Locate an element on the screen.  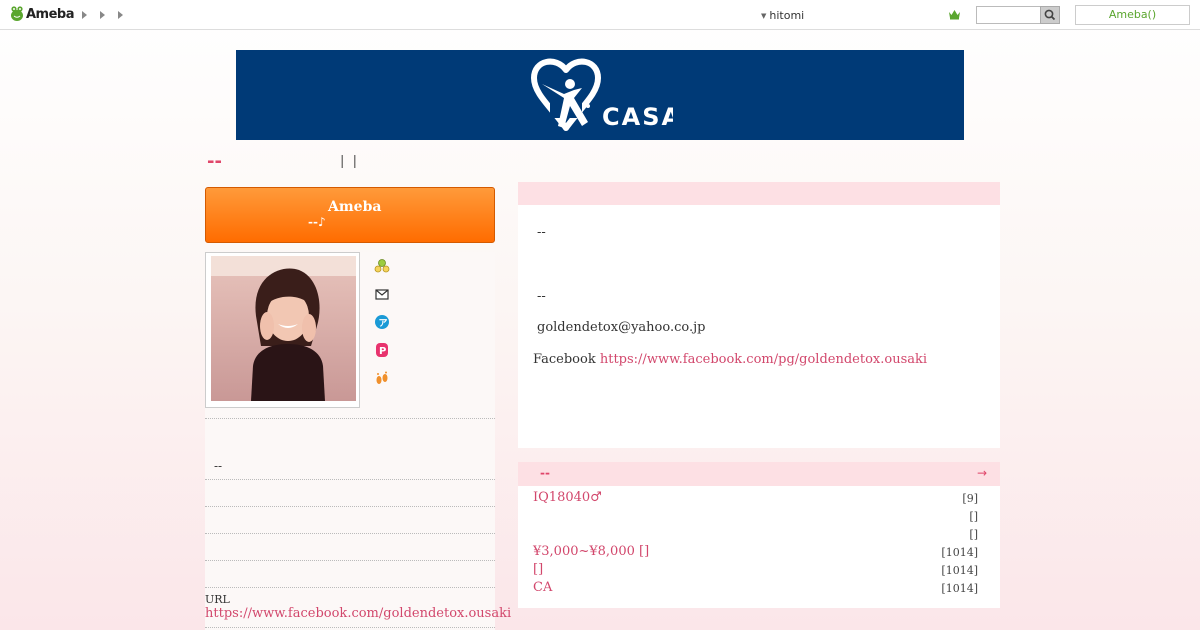
top-bar: Ameba ▼ hitomi Ameba() is located at coordinates (600, 15).